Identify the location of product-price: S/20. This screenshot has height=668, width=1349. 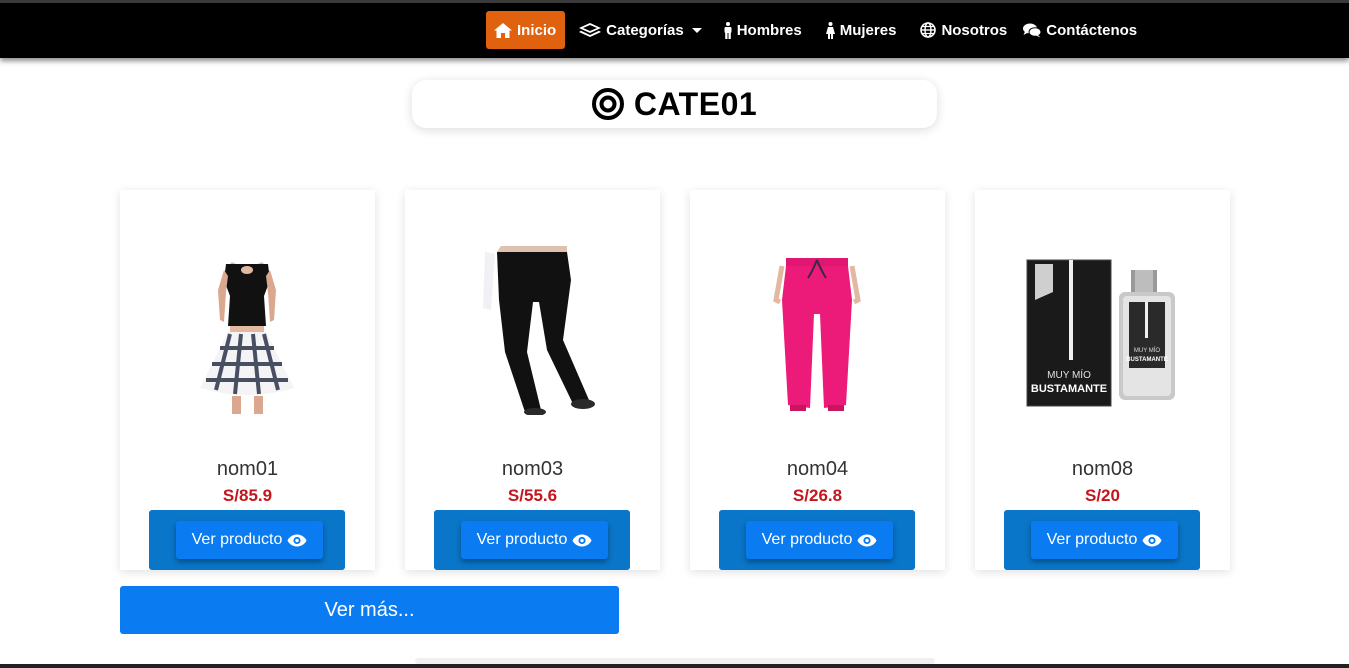
(1102, 495).